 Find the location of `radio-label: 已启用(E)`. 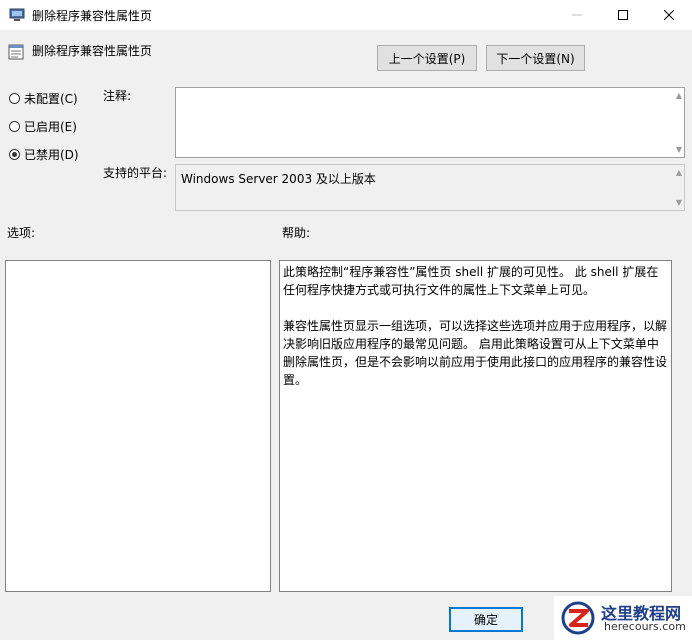

radio-label: 已启用(E) is located at coordinates (50, 127).